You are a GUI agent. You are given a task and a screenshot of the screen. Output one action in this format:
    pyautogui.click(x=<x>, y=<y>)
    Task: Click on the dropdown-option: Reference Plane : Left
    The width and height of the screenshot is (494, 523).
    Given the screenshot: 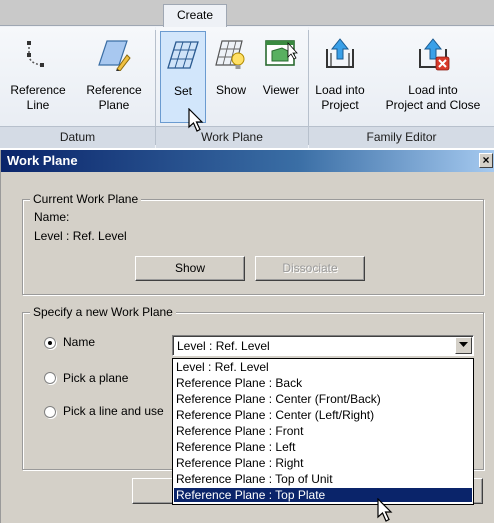 What is the action you would take?
    pyautogui.click(x=323, y=447)
    